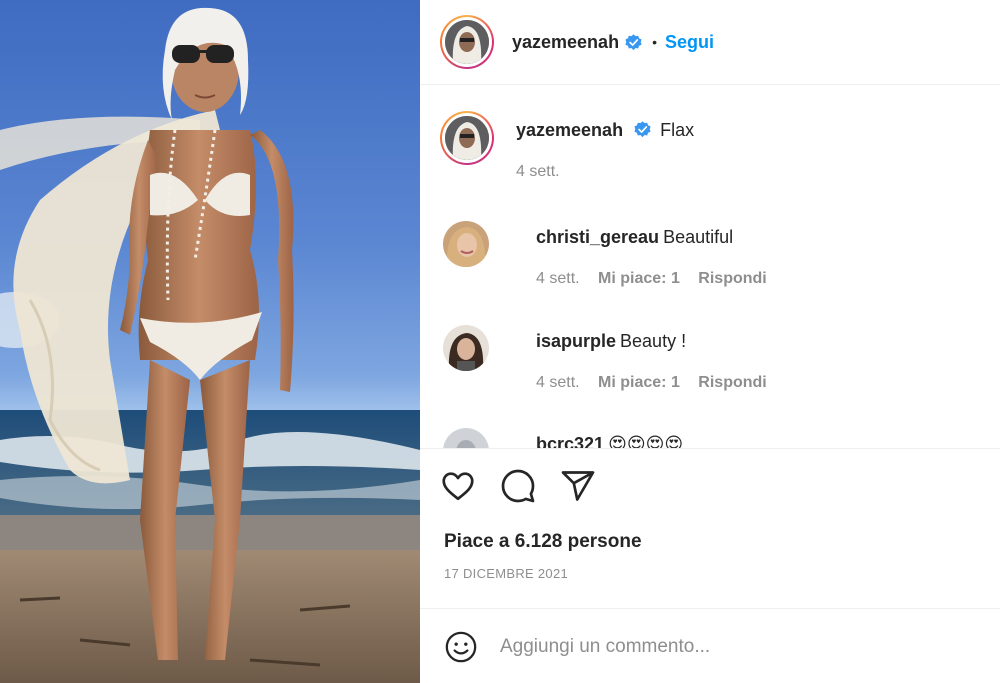 The image size is (1000, 683). I want to click on share-icon, so click(578, 486).